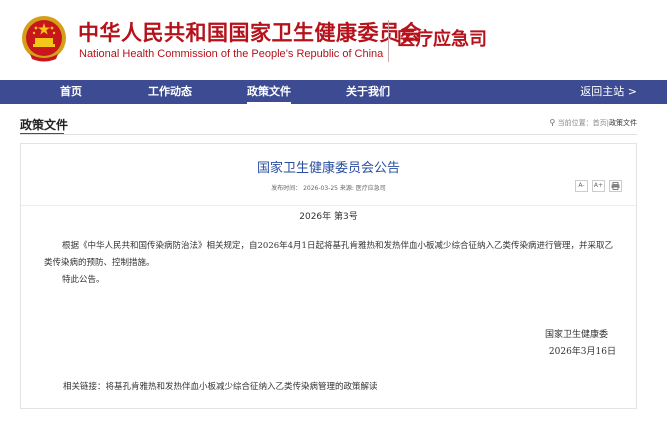 The width and height of the screenshot is (667, 430). I want to click on article-meta: 发布时间： 2026-03-25 来源: 医疗应急司, so click(328, 188).